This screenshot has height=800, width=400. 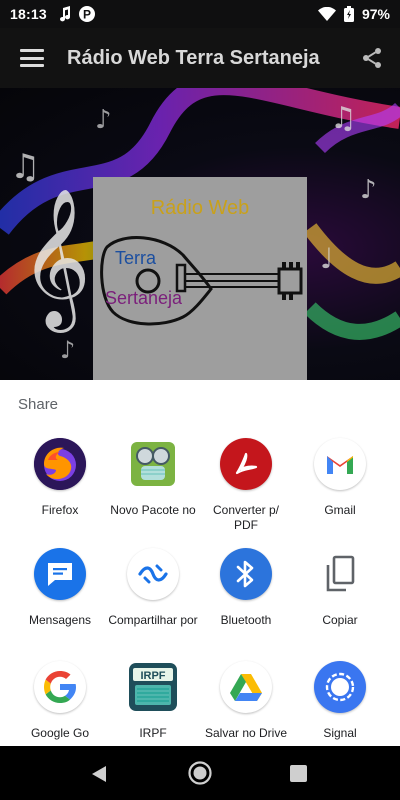 I want to click on share-app-compartilhar: Compartilhar por, so click(x=153, y=595).